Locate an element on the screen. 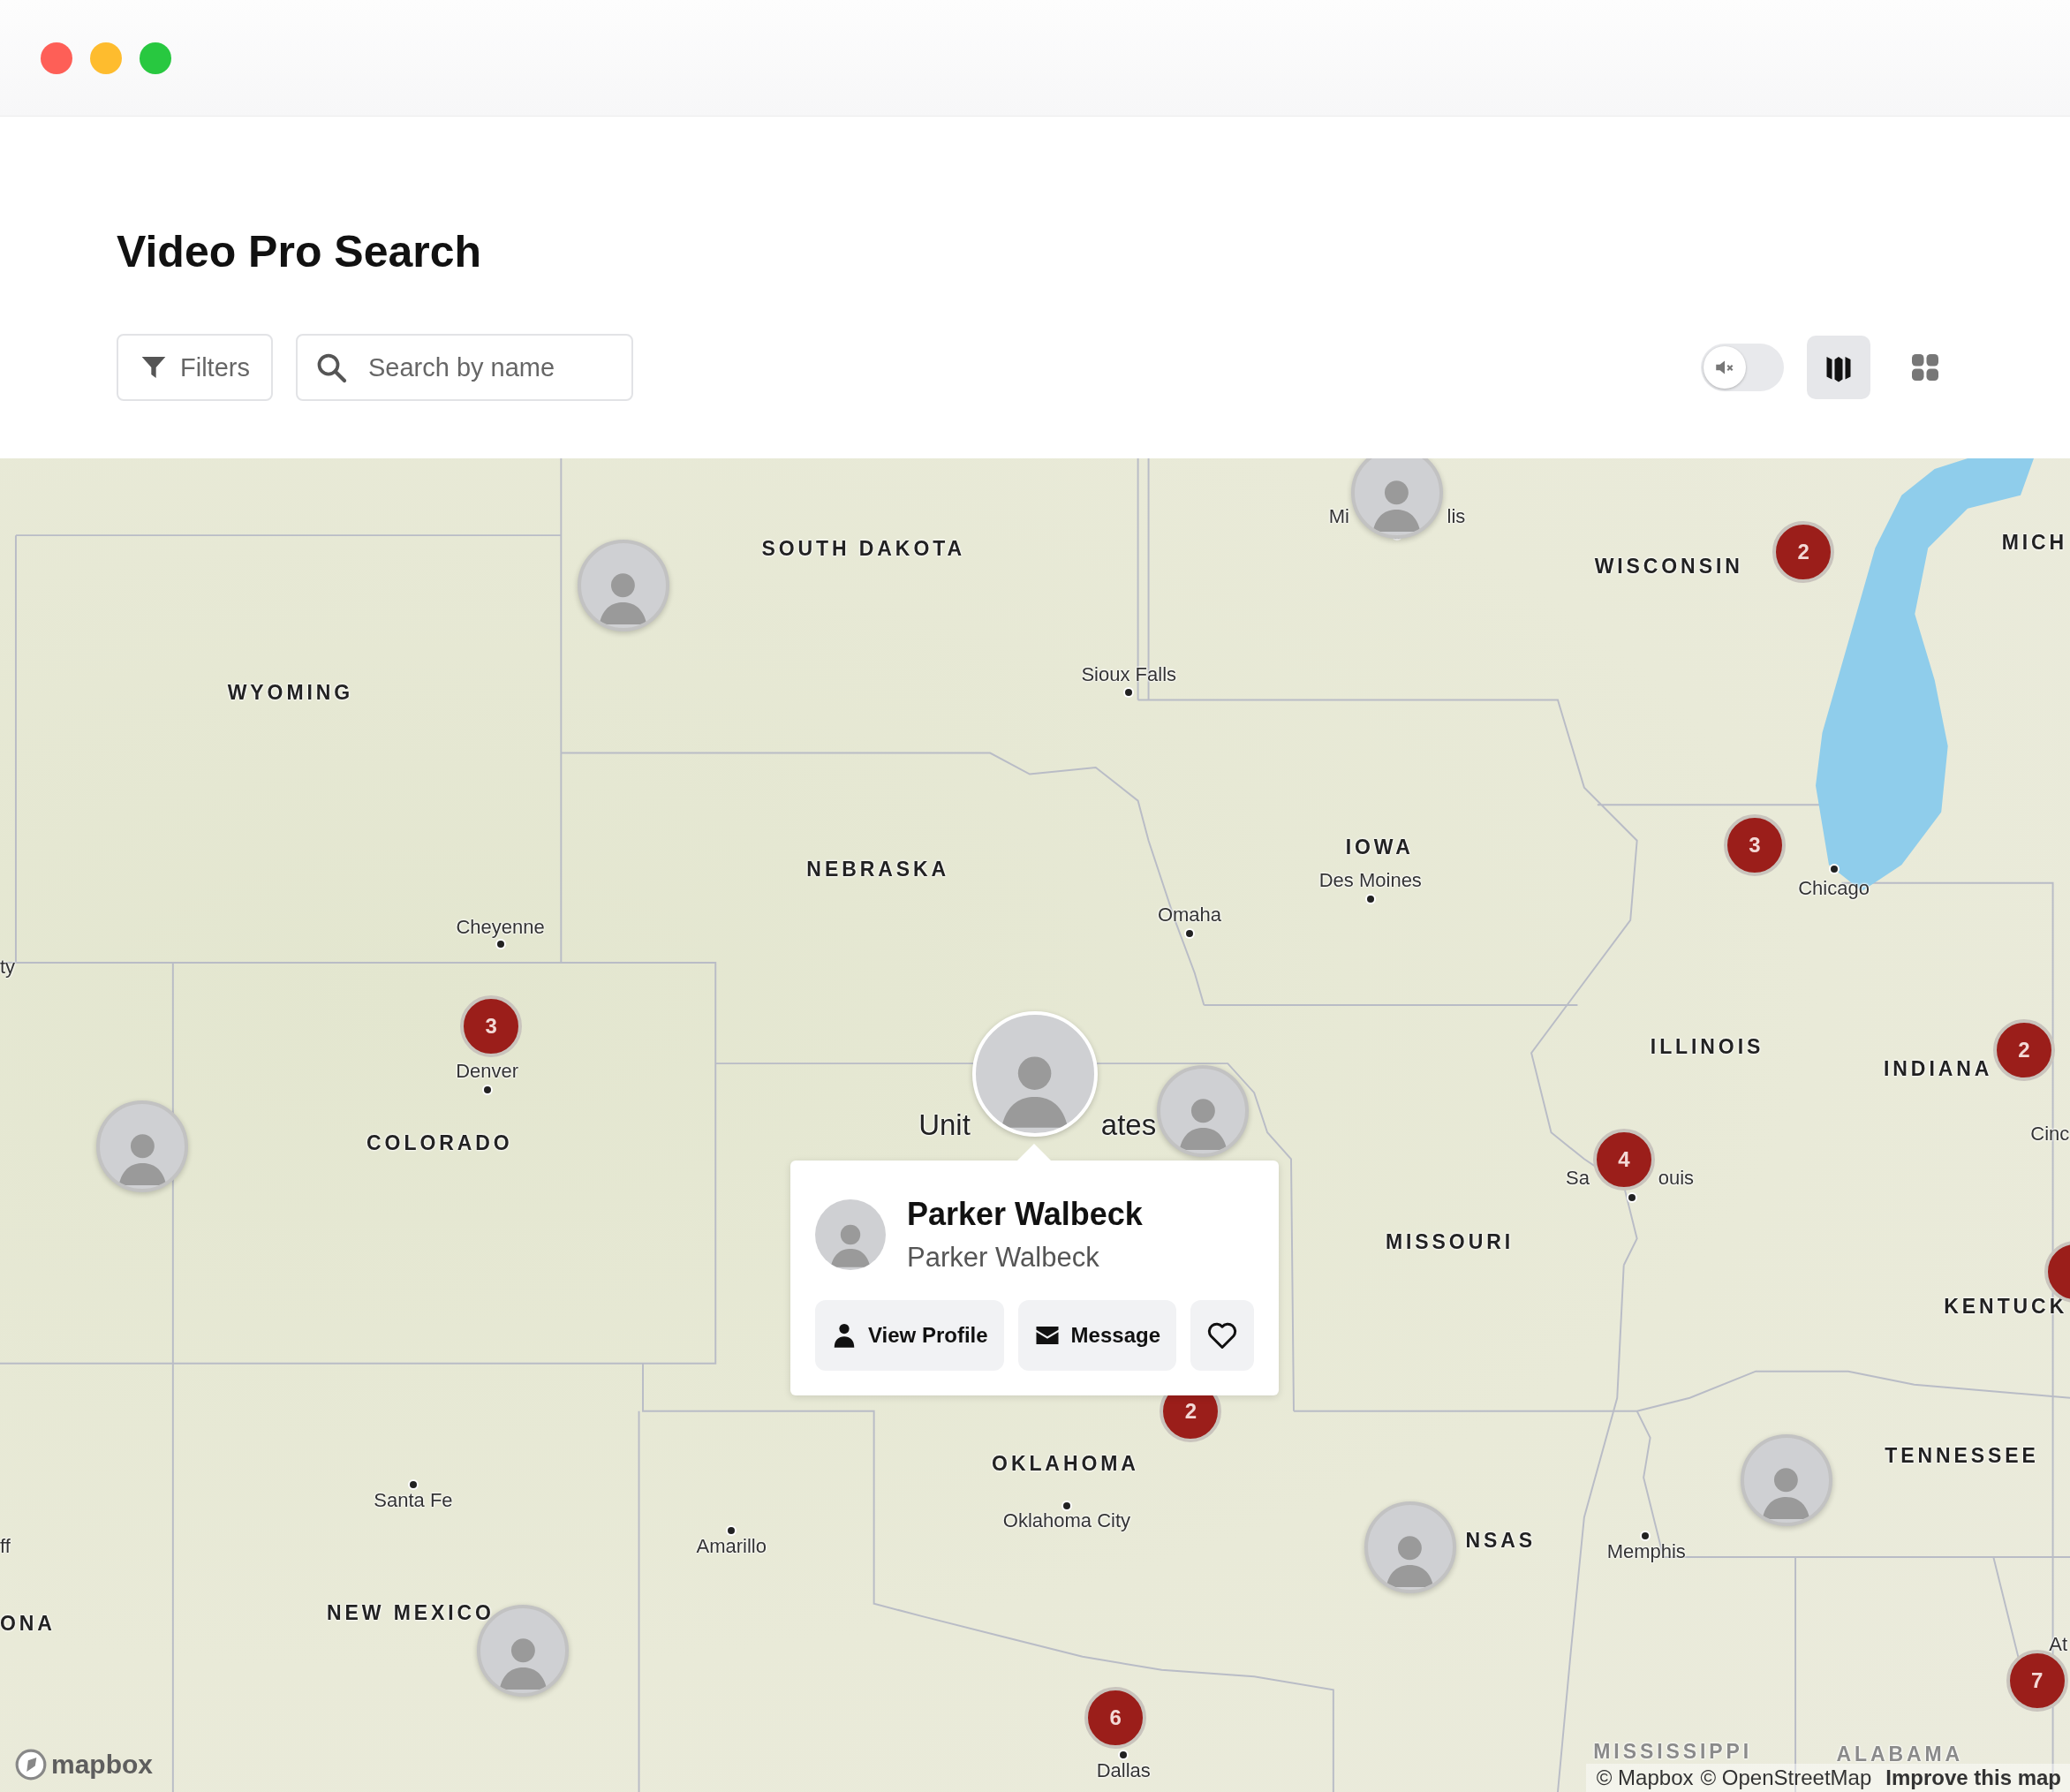  city-label: Chicago is located at coordinates (1834, 889).